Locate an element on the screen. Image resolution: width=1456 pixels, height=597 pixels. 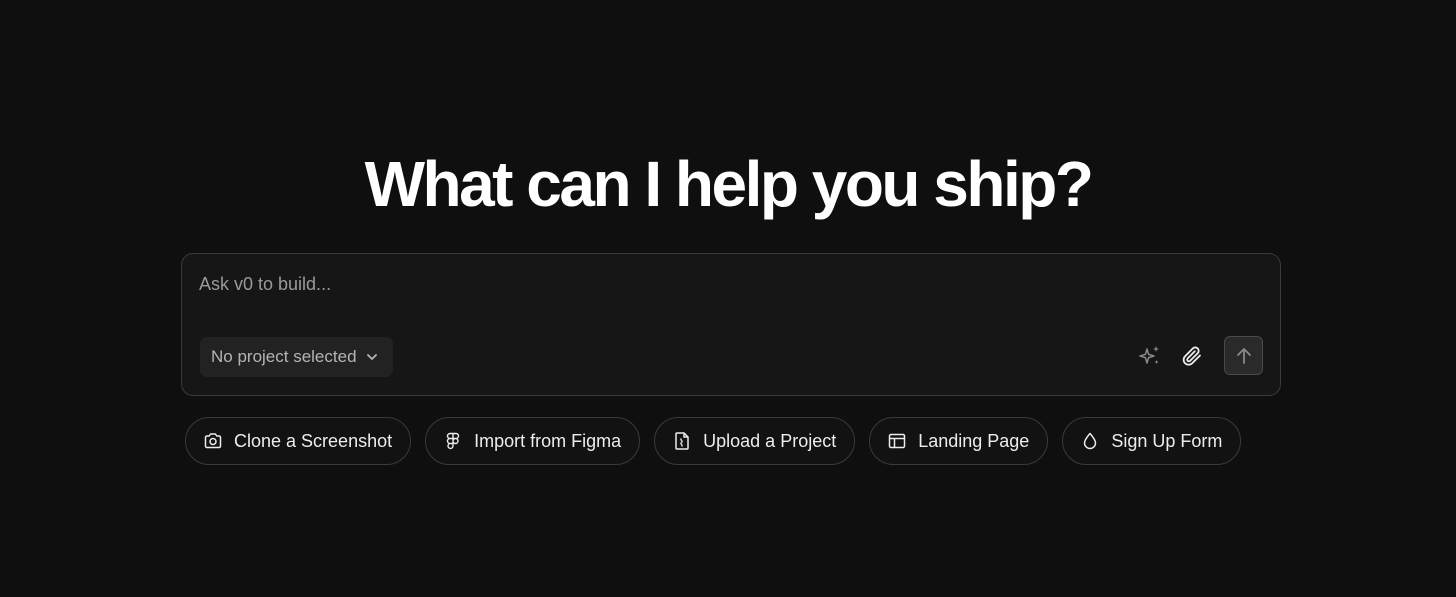
arrow-up-icon is located at coordinates (1243, 355).